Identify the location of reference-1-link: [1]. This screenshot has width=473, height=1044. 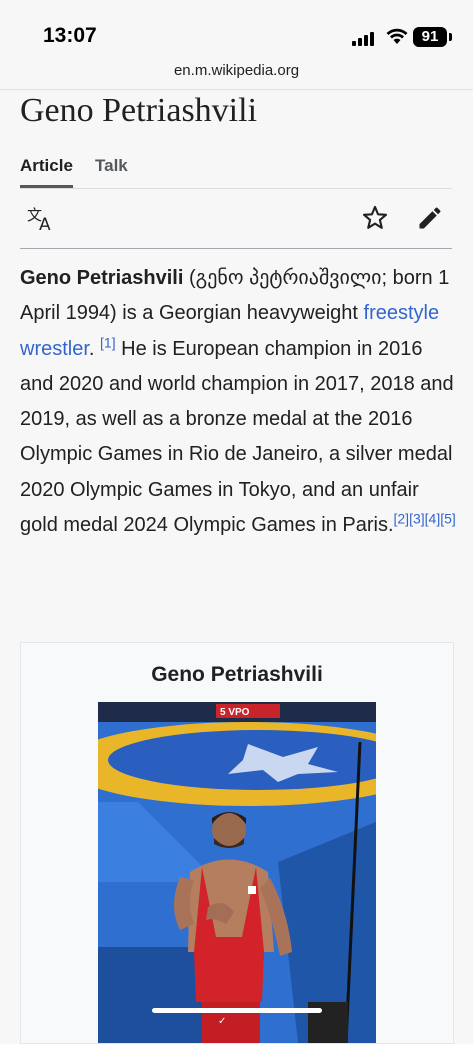
(108, 342).